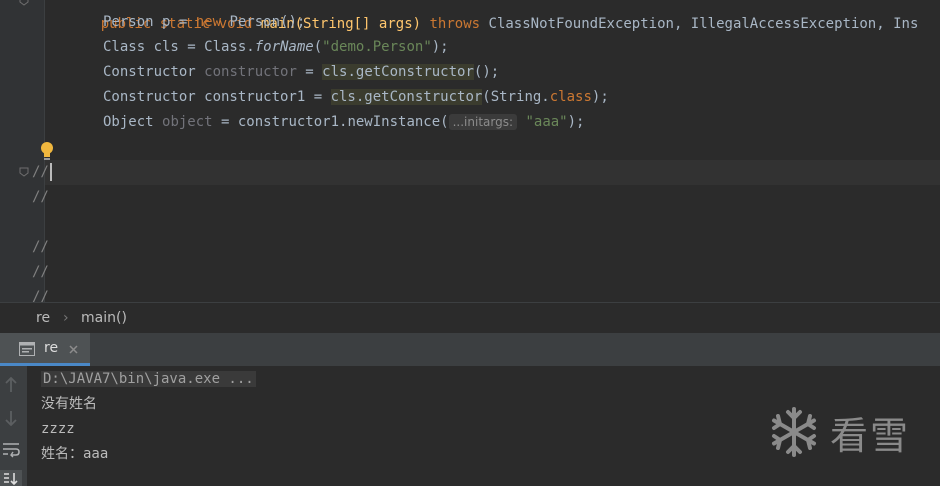  Describe the element at coordinates (47, 151) in the screenshot. I see `lightbulb-icon` at that location.